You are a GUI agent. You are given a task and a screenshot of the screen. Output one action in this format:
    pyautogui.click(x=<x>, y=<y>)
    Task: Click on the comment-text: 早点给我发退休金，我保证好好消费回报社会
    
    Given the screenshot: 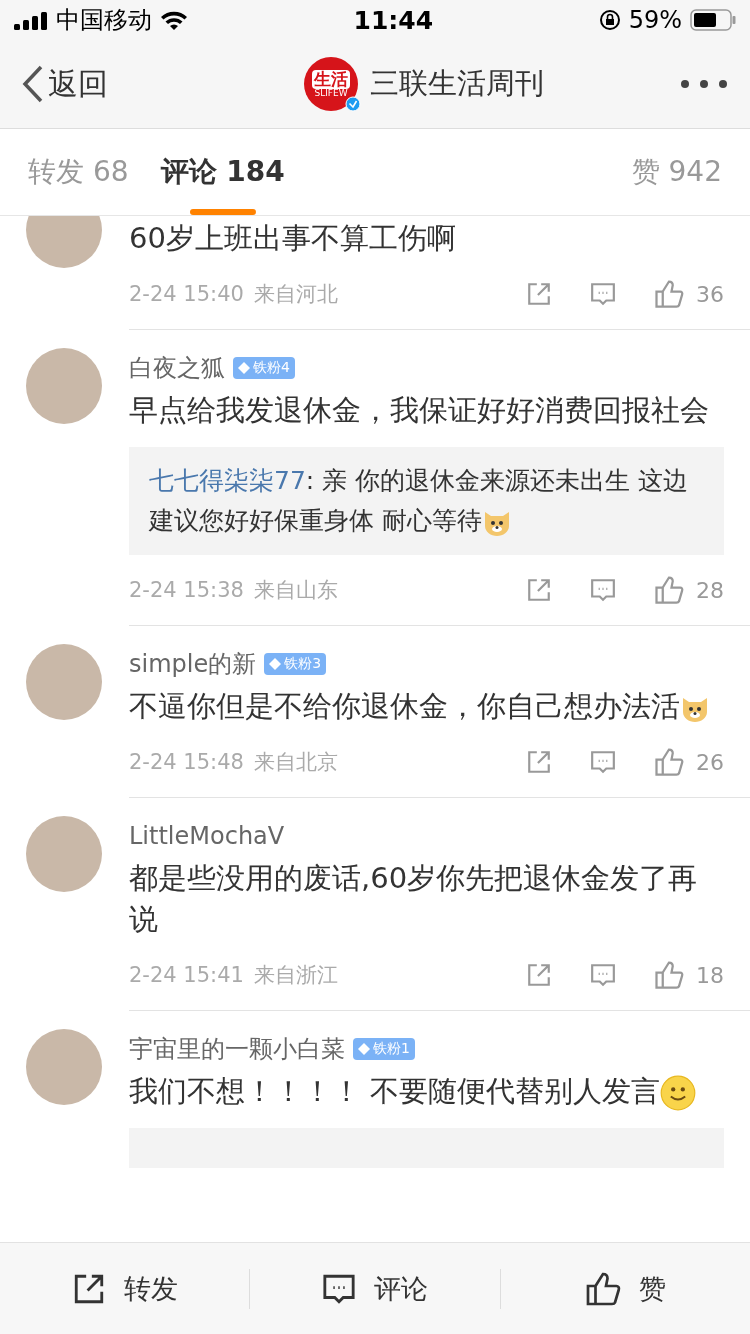 What is the action you would take?
    pyautogui.click(x=419, y=410)
    